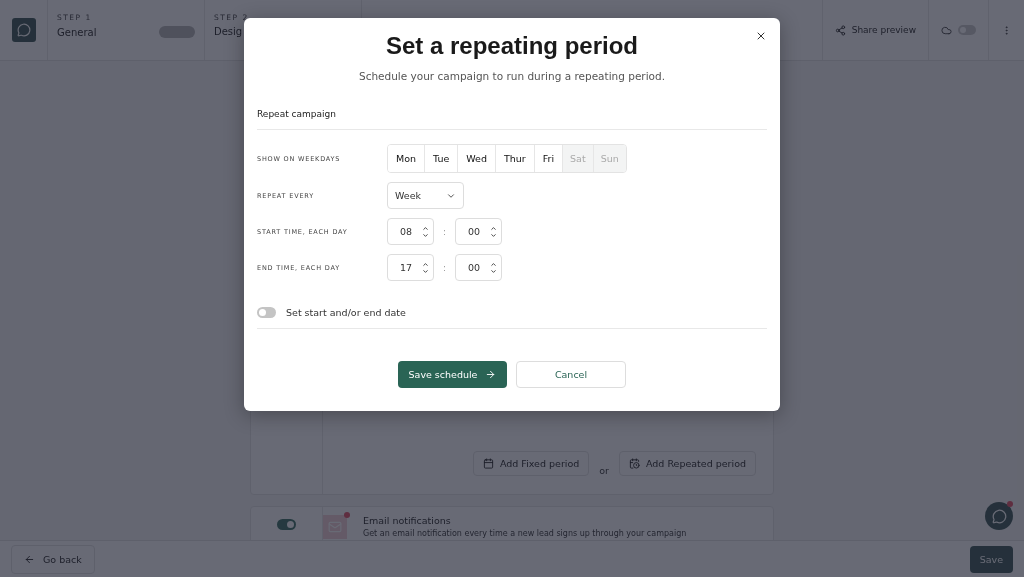  I want to click on date-toggle, so click(266, 312).